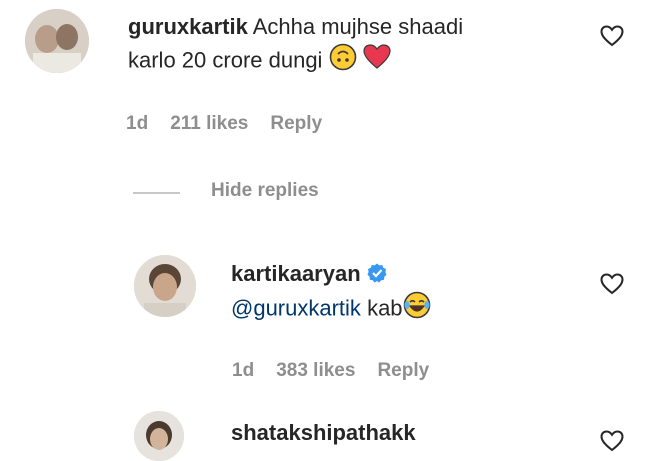 The height and width of the screenshot is (461, 647). I want to click on reply-text: kab, so click(385, 308).